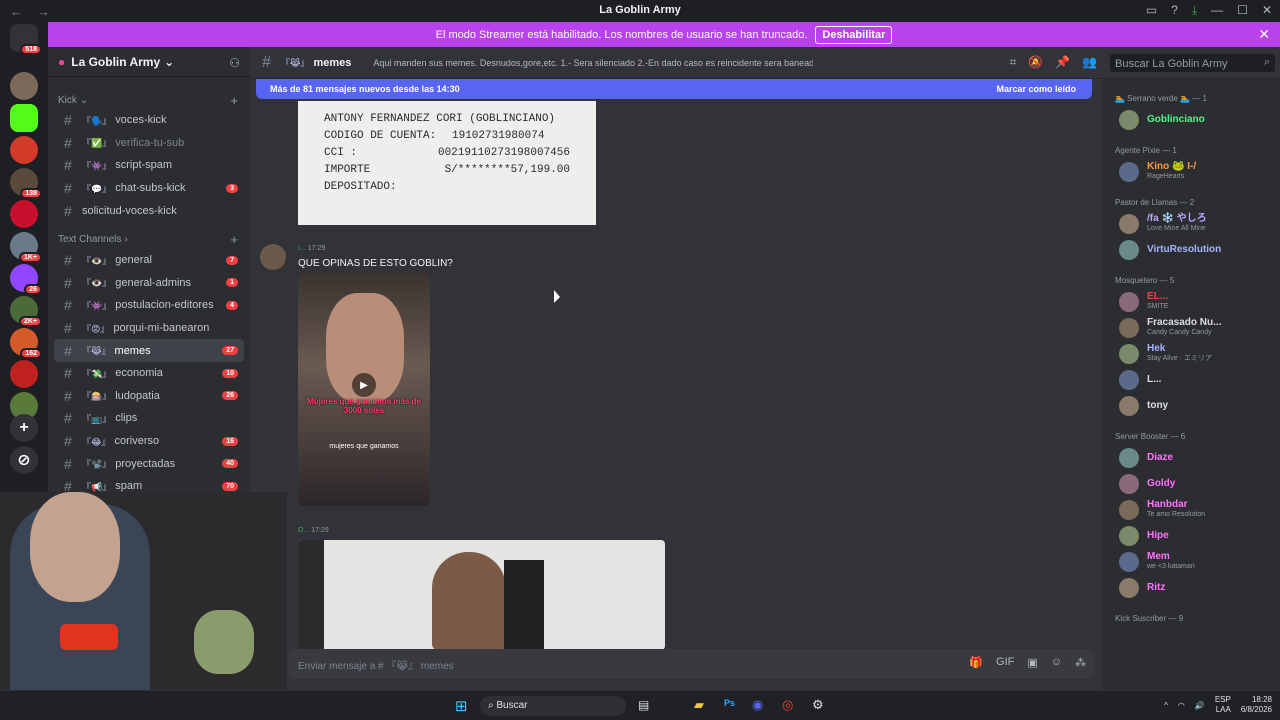 The width and height of the screenshot is (1280, 720). I want to click on pin-icon: 📌, so click(1062, 62).